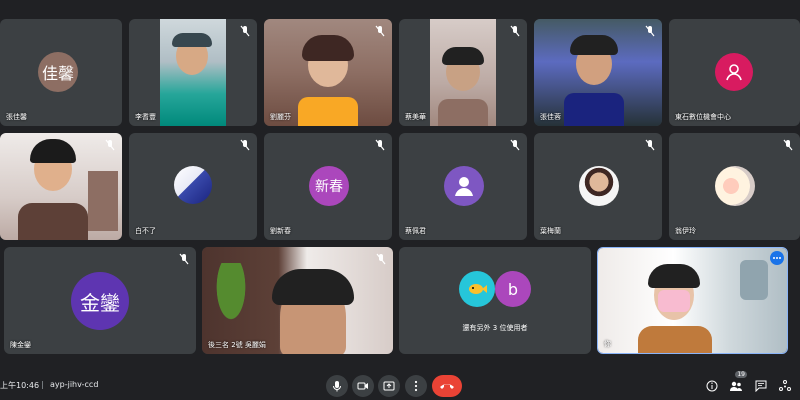  What do you see at coordinates (61, 186) in the screenshot?
I see `participant-tile` at bounding box center [61, 186].